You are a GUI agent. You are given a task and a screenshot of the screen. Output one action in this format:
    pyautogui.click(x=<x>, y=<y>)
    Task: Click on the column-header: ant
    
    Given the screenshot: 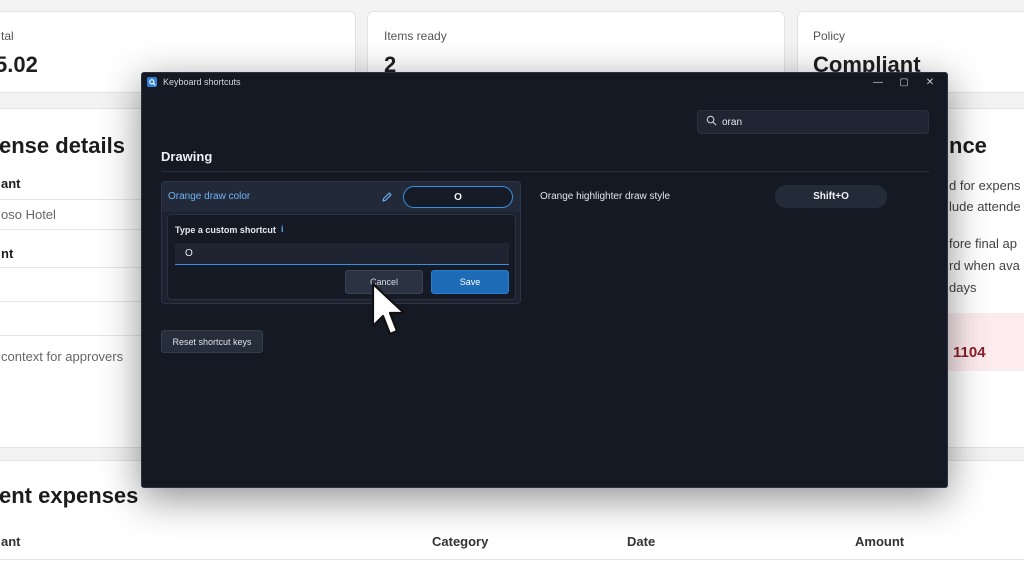 What is the action you would take?
    pyautogui.click(x=11, y=541)
    